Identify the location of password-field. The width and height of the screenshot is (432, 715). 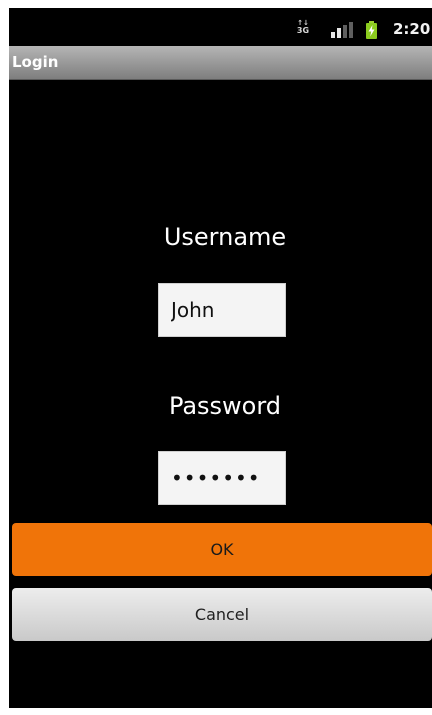
(222, 478).